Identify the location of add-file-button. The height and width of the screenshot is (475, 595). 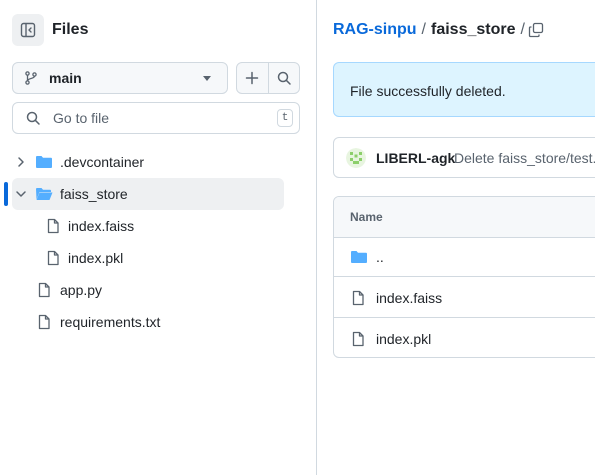
(252, 78).